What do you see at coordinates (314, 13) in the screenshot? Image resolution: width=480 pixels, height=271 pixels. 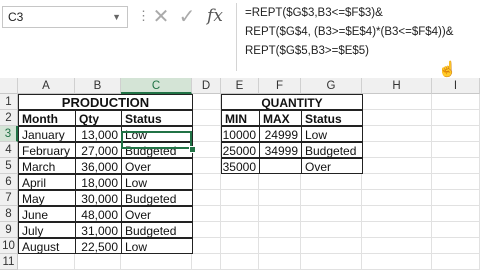 I see `formula-line: =REPT($G$3,B3<=$F$3)&` at bounding box center [314, 13].